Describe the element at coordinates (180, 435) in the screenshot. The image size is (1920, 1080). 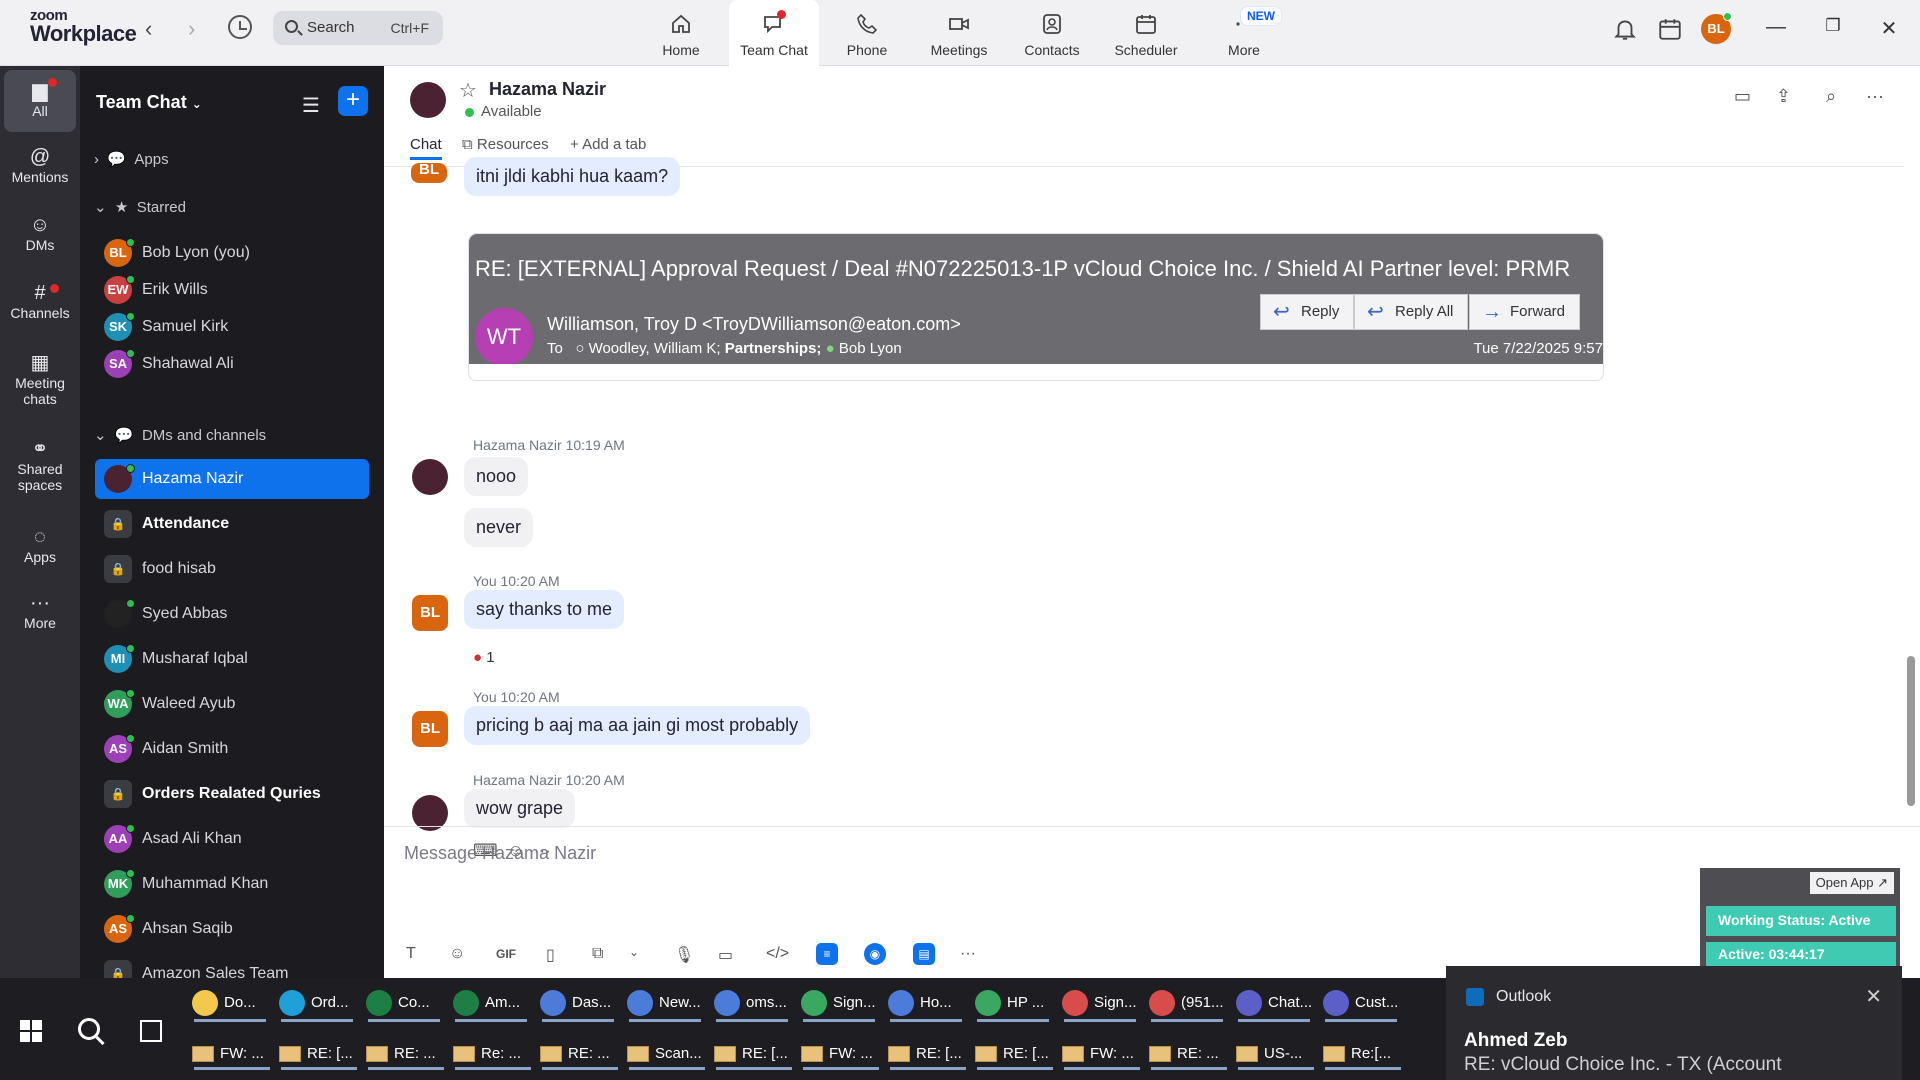
I see `section-dms: ⌄ 💬 DMs and channels` at that location.